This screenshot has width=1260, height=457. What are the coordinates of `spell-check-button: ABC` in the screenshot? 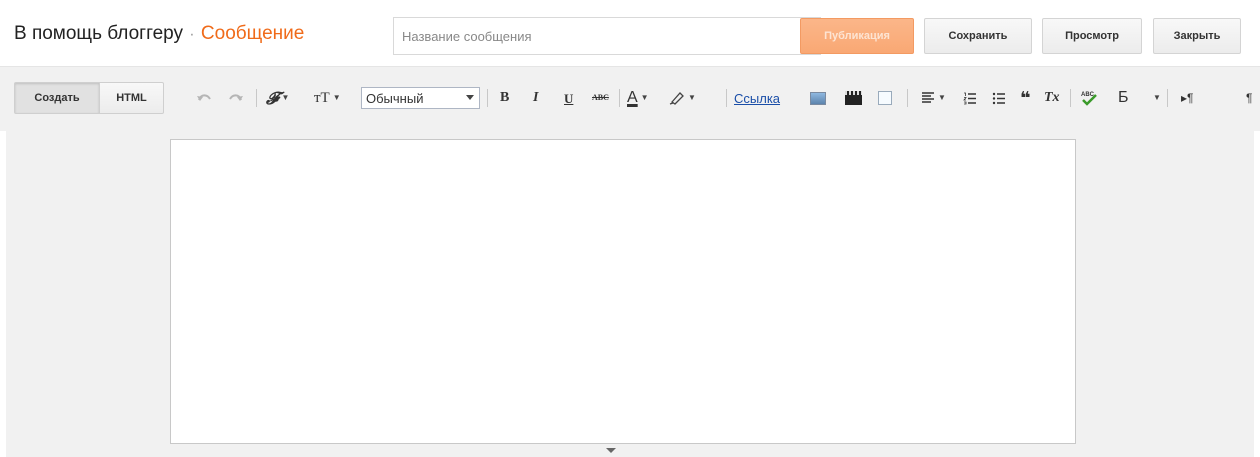 It's located at (1089, 98).